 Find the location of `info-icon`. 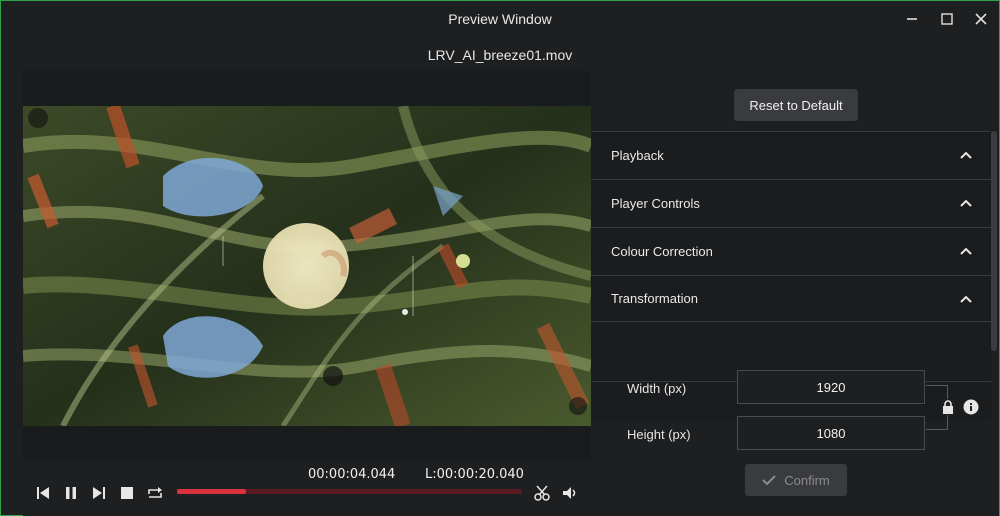

info-icon is located at coordinates (971, 409).